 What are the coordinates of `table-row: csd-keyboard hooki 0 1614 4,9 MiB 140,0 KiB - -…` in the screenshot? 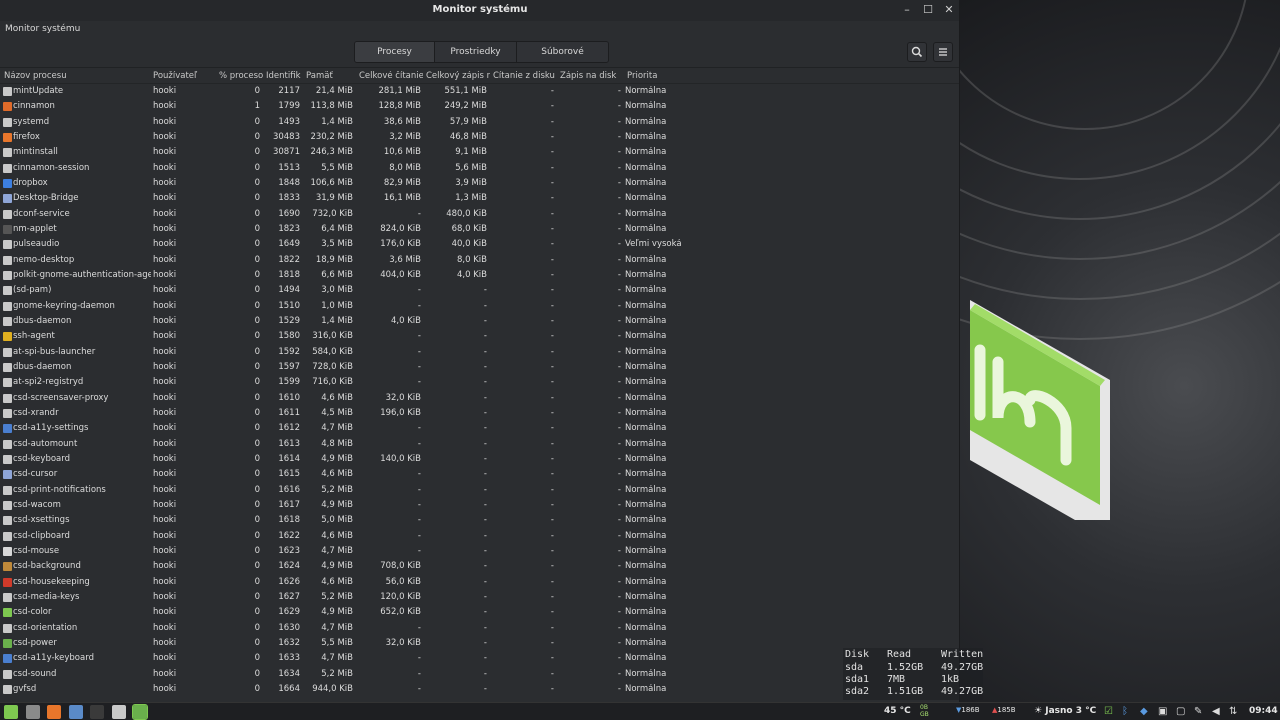 It's located at (479, 460).